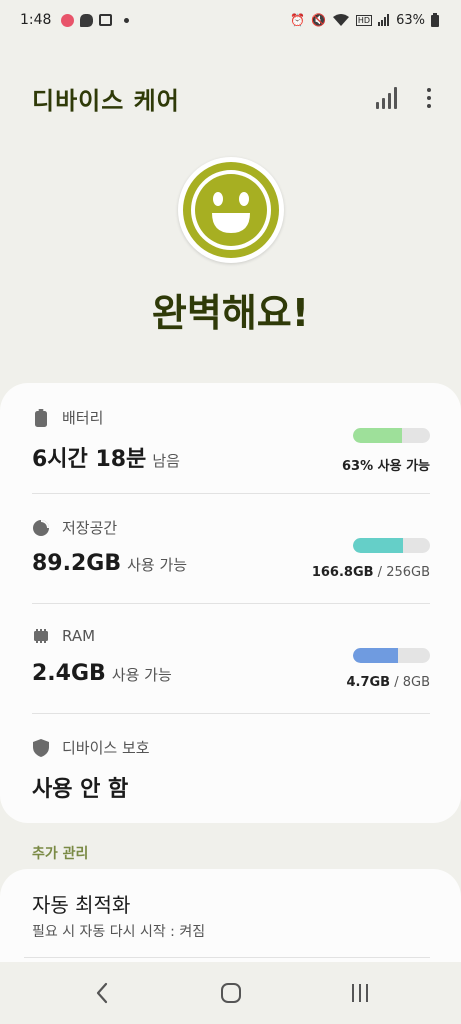  What do you see at coordinates (41, 636) in the screenshot?
I see `memory-chip-icon` at bounding box center [41, 636].